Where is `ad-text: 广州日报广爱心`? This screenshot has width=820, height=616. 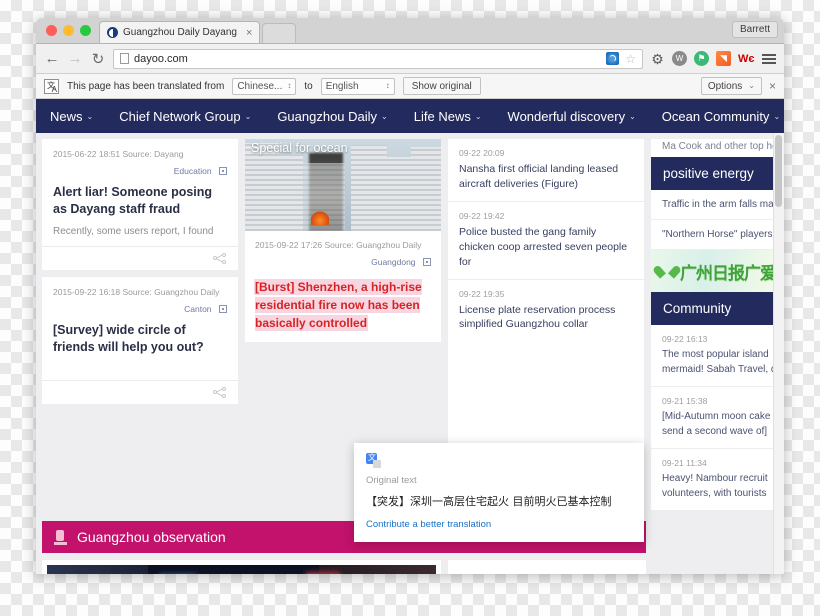
ad-text: 广州日报广爱心 is located at coordinates (732, 273).